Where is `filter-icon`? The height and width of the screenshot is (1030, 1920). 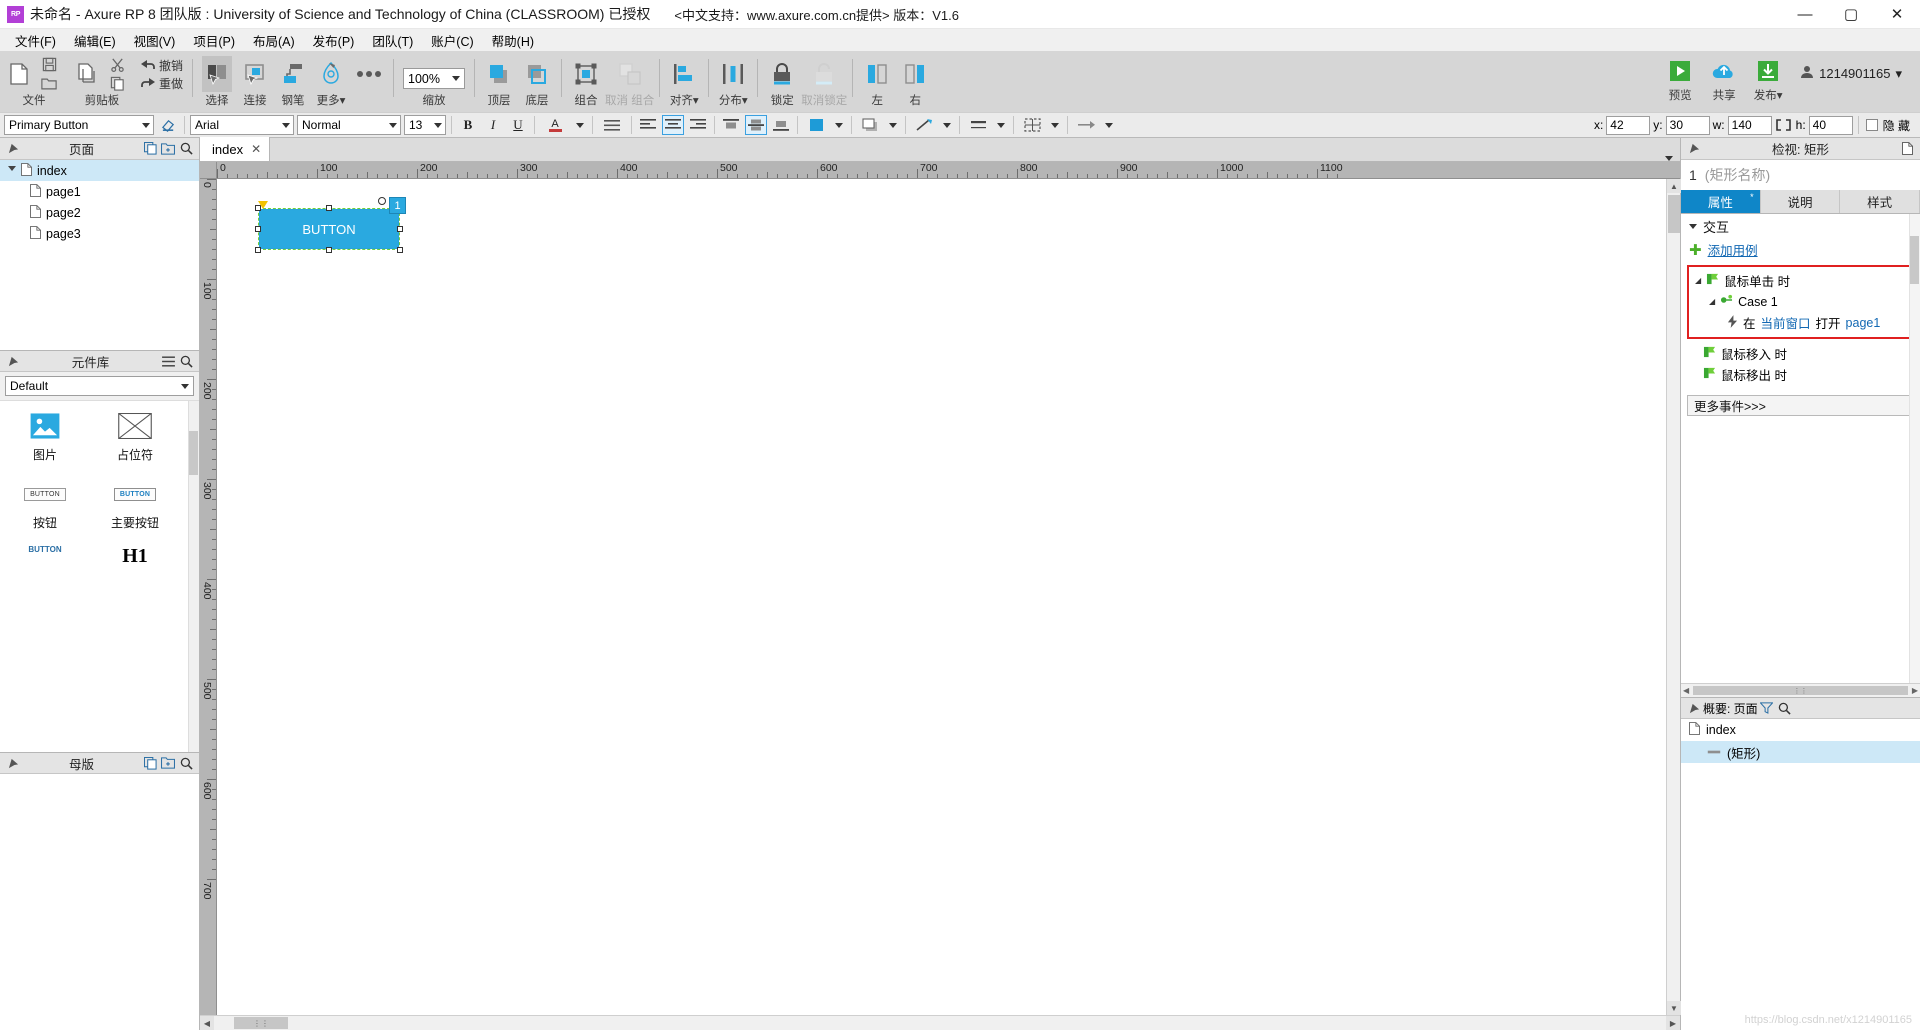 filter-icon is located at coordinates (1767, 708).